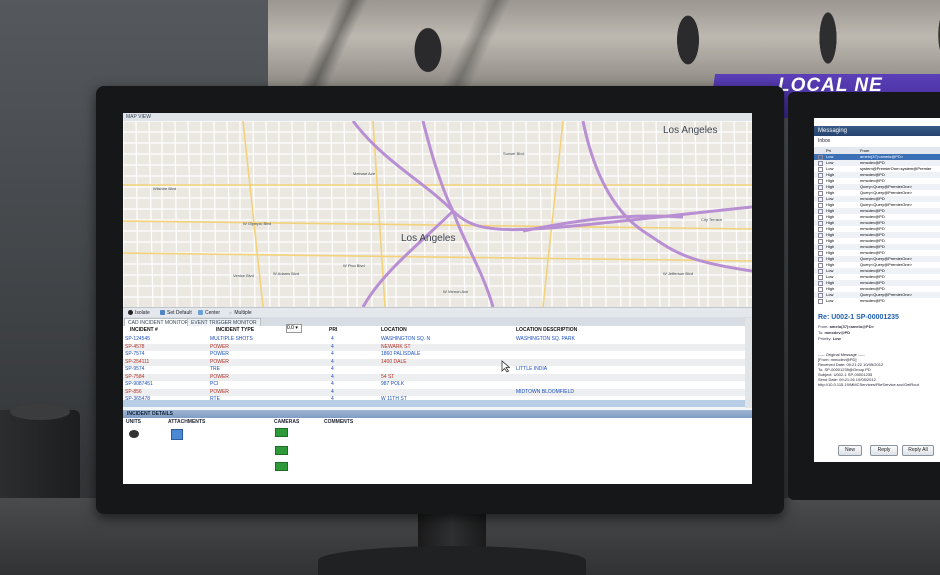 The height and width of the screenshot is (575, 940). Describe the element at coordinates (135, 376) in the screenshot. I see `cell-id: SP-7584` at that location.